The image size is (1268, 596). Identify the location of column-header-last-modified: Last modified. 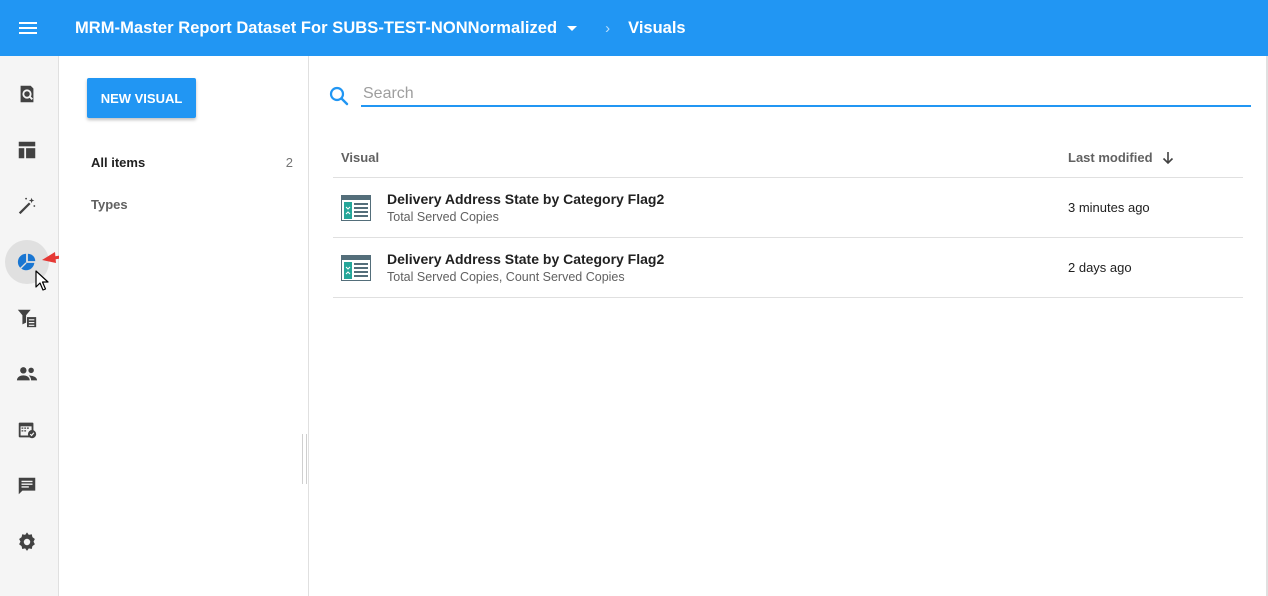
(1155, 157).